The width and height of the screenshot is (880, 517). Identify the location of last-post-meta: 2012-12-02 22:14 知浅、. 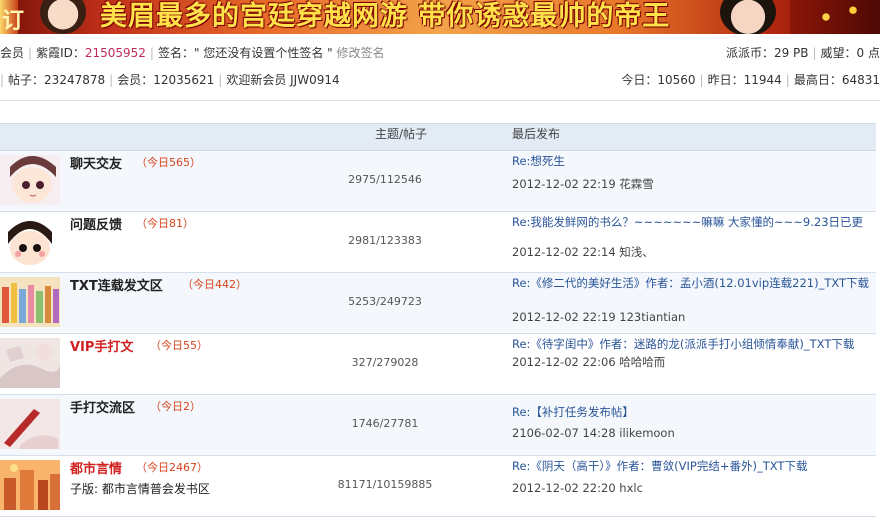
(583, 252).